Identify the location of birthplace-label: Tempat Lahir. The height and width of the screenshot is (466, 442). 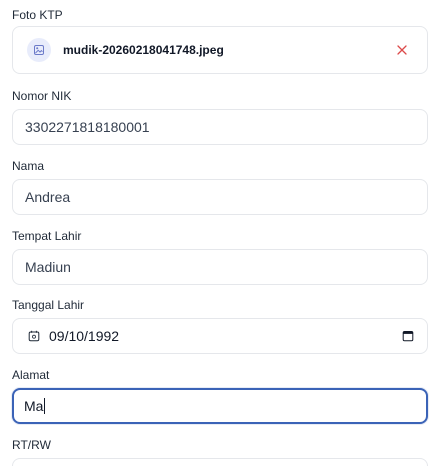
(47, 236).